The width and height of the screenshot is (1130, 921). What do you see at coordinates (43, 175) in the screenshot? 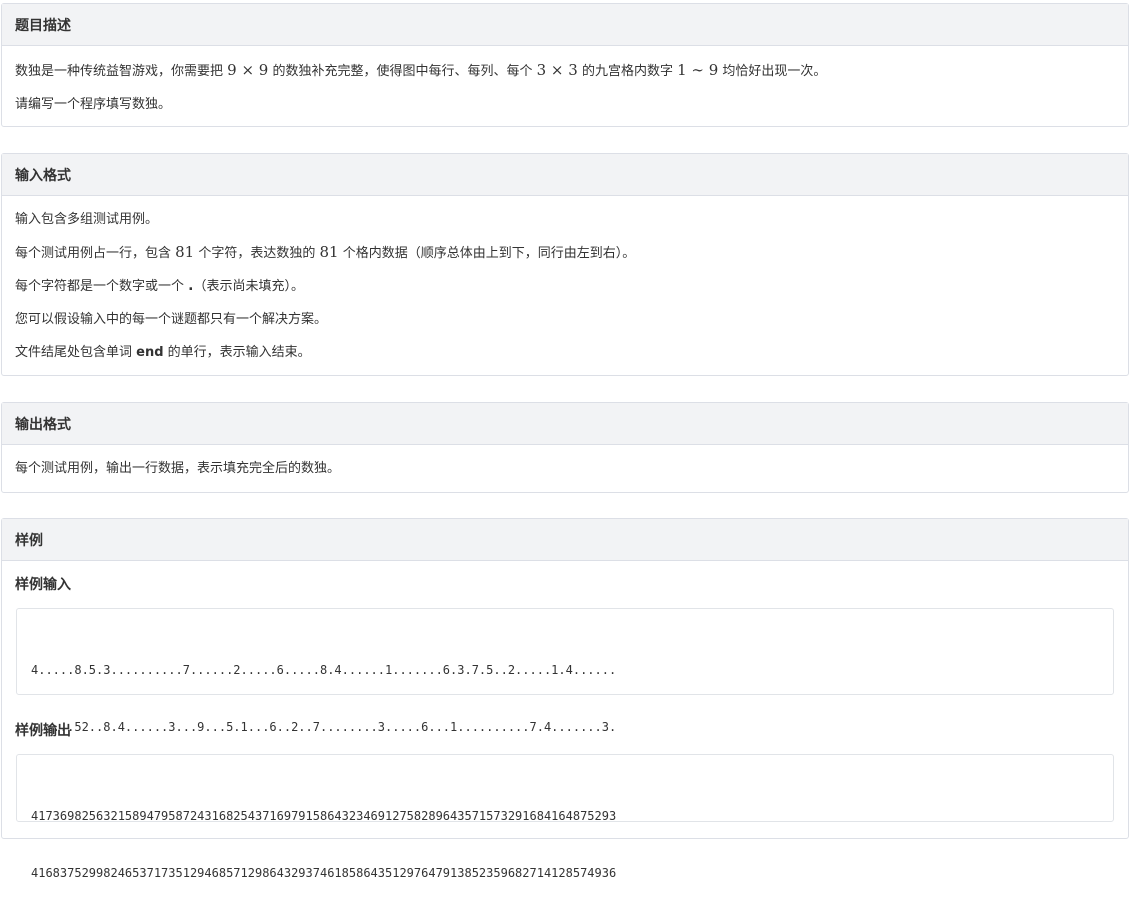
I see `input-format-title: 输入格式` at bounding box center [43, 175].